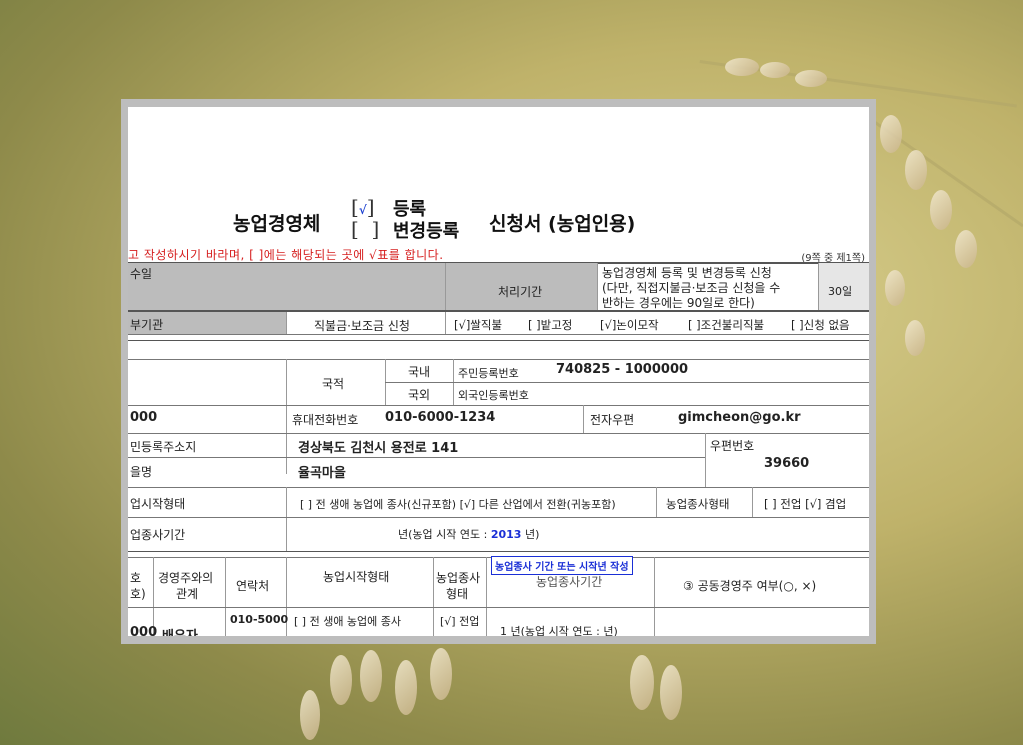 This screenshot has width=1023, height=745. I want to click on option-none: [ ]신청 없음, so click(820, 325).